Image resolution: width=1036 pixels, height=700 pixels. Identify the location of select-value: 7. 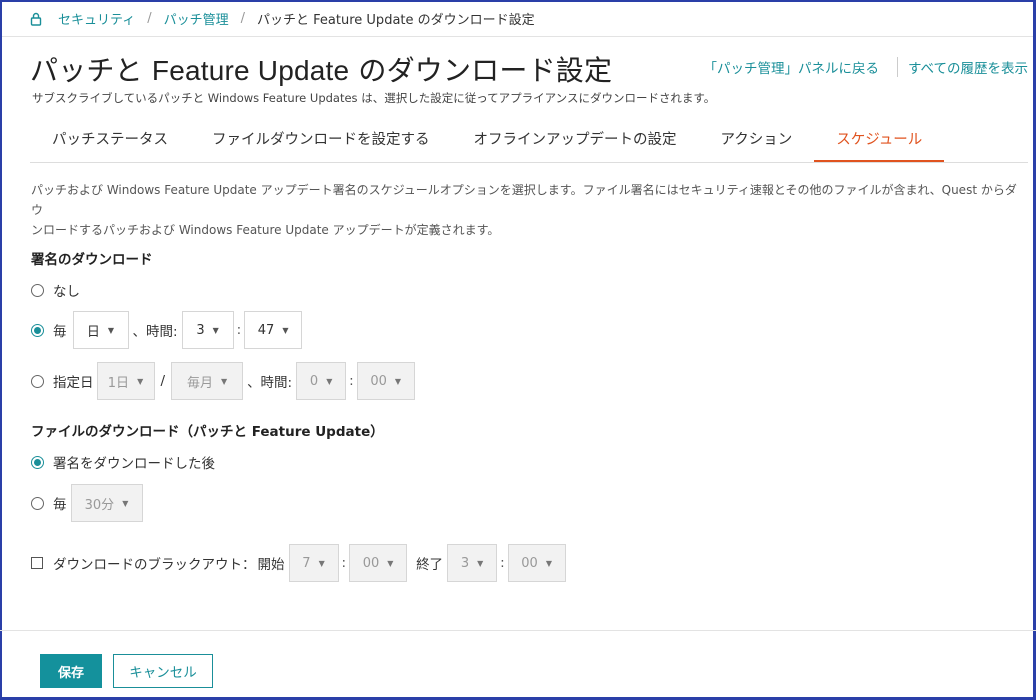
(306, 563).